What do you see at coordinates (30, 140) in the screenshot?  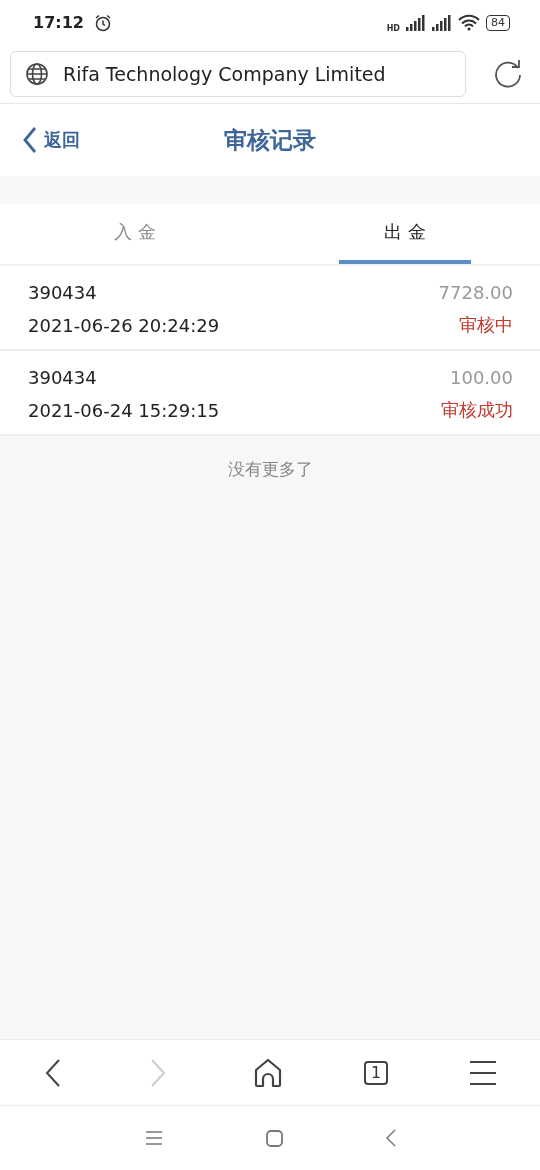 I see `chevron-left-icon` at bounding box center [30, 140].